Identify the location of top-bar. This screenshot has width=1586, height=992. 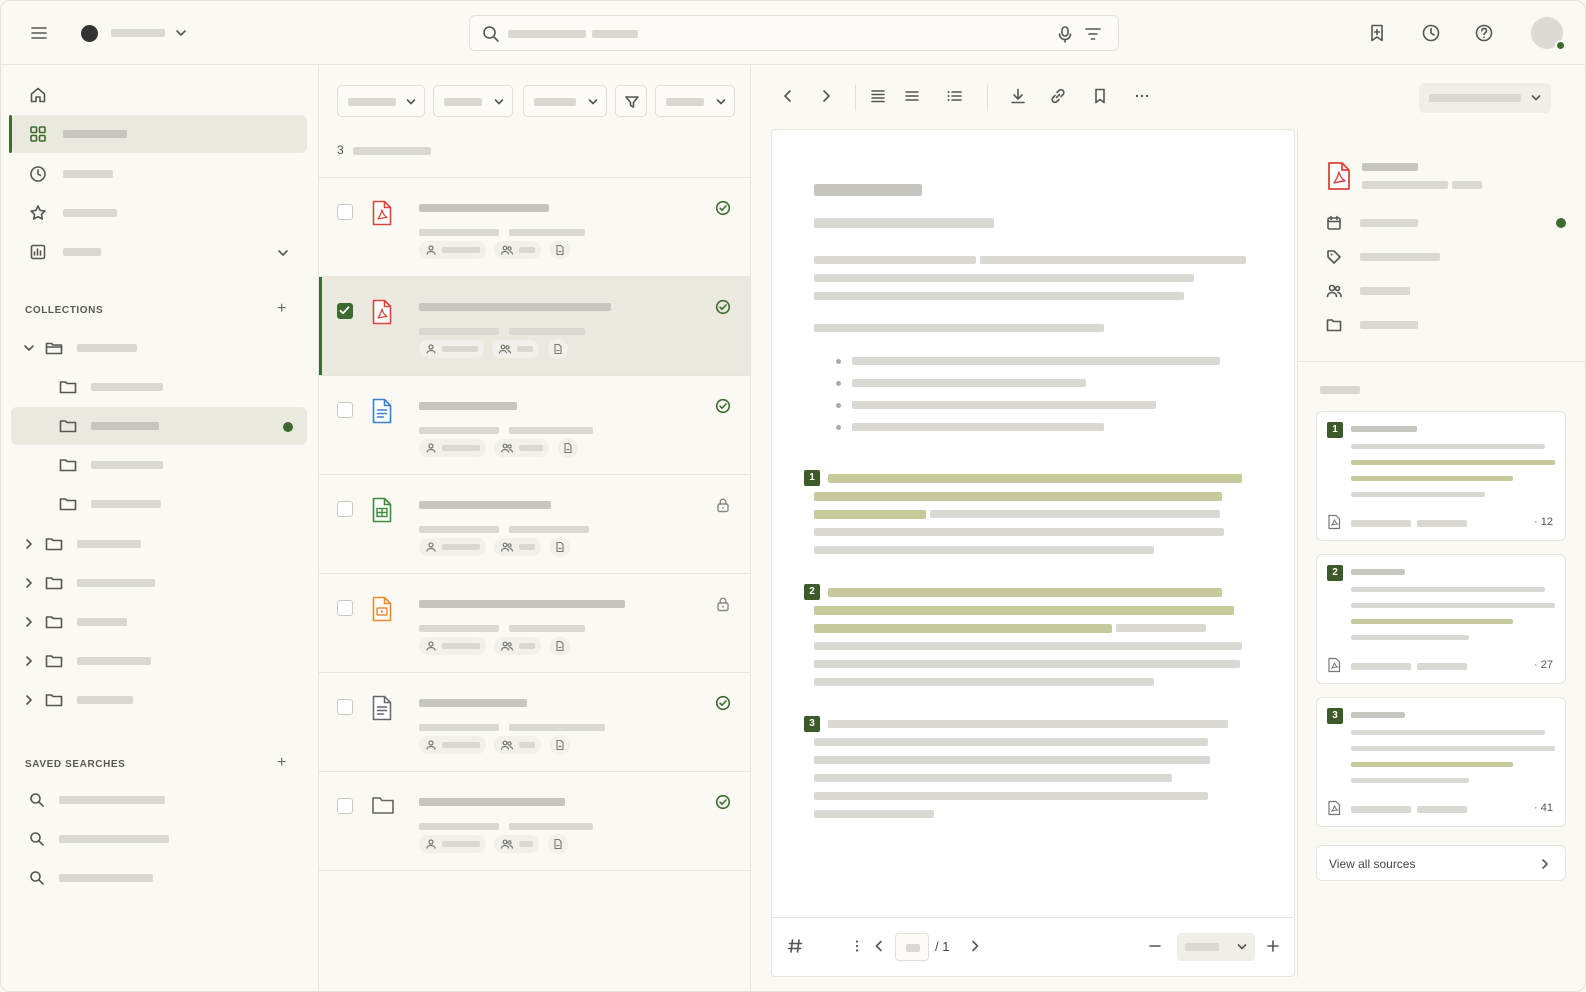
(793, 33).